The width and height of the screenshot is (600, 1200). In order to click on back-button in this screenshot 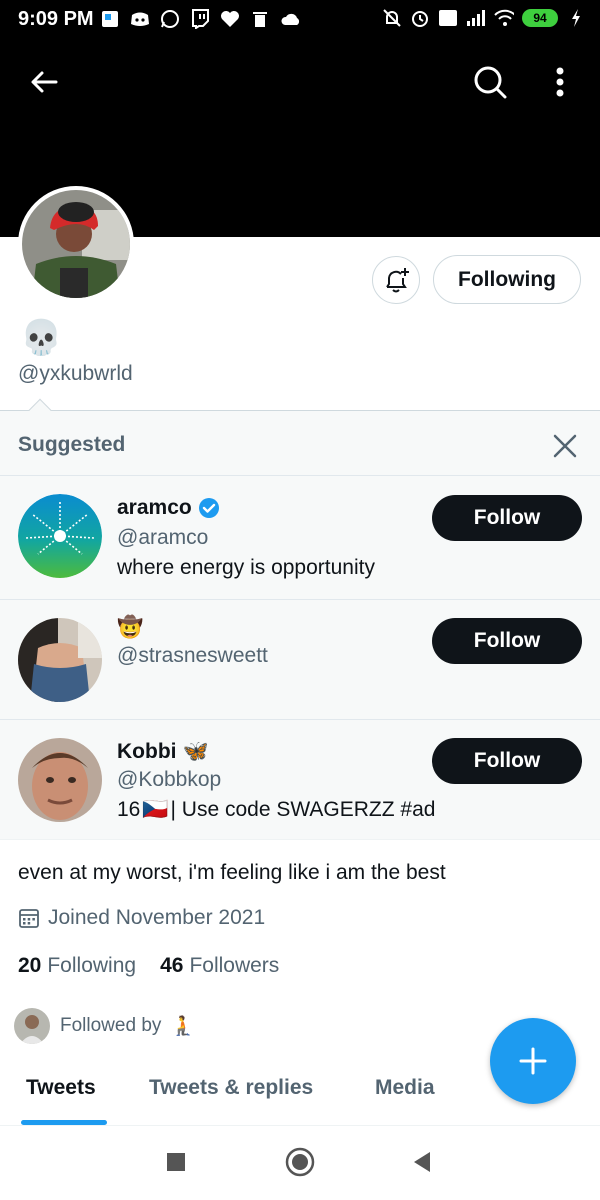, I will do `click(44, 82)`.